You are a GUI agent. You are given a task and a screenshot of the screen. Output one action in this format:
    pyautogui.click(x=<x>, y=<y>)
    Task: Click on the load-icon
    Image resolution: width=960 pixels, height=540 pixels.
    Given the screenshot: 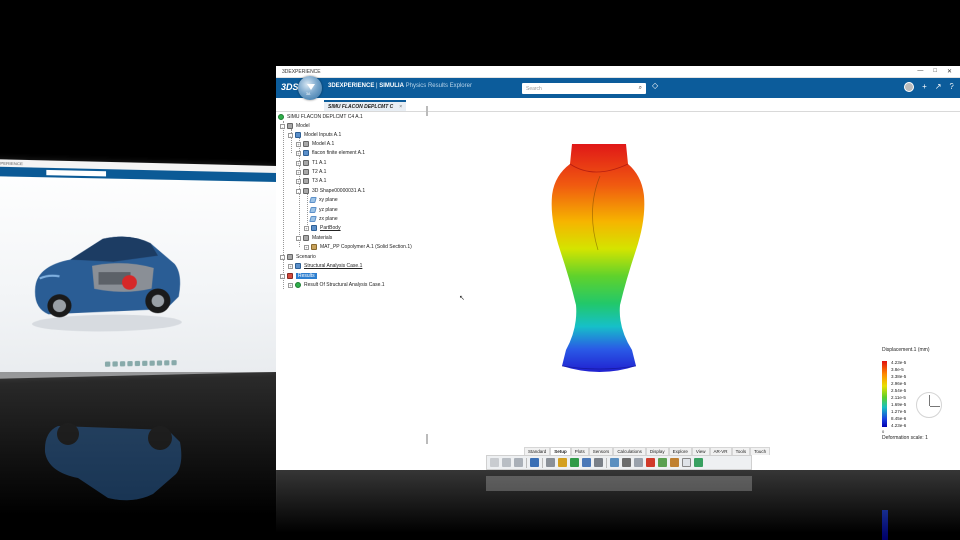 What is the action you would take?
    pyautogui.click(x=614, y=462)
    